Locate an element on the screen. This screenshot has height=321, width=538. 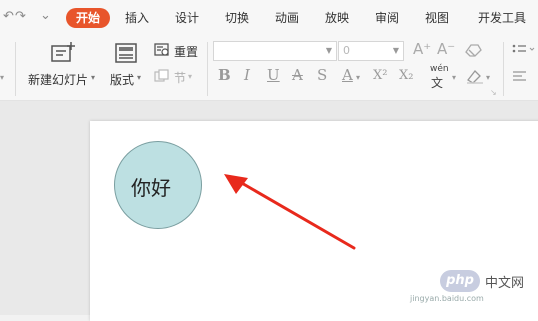
text-shadow-icon: S is located at coordinates (322, 75).